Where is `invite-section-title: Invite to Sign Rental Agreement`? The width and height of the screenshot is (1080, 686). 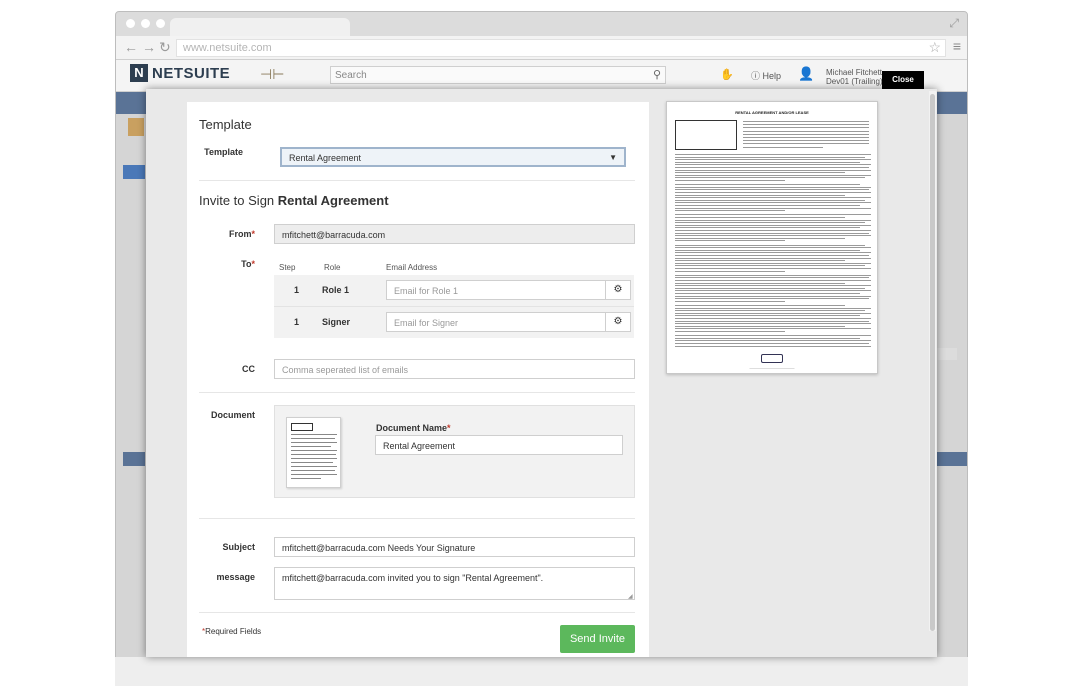 invite-section-title: Invite to Sign Rental Agreement is located at coordinates (294, 200).